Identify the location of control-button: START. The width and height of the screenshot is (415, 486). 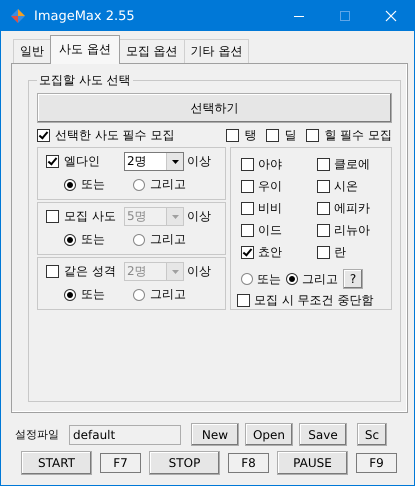
(56, 463).